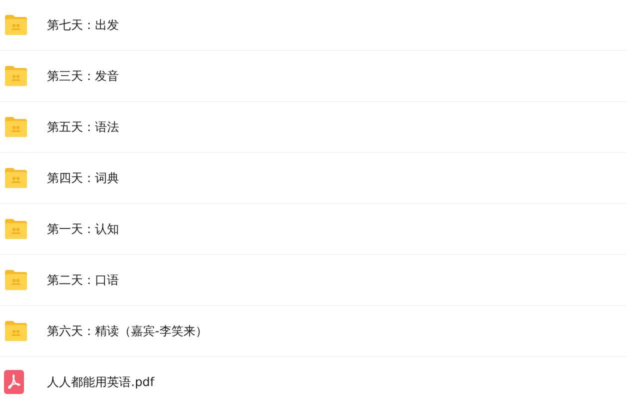 This screenshot has width=627, height=406. What do you see at coordinates (83, 127) in the screenshot?
I see `folder-name: 第五天：语法` at bounding box center [83, 127].